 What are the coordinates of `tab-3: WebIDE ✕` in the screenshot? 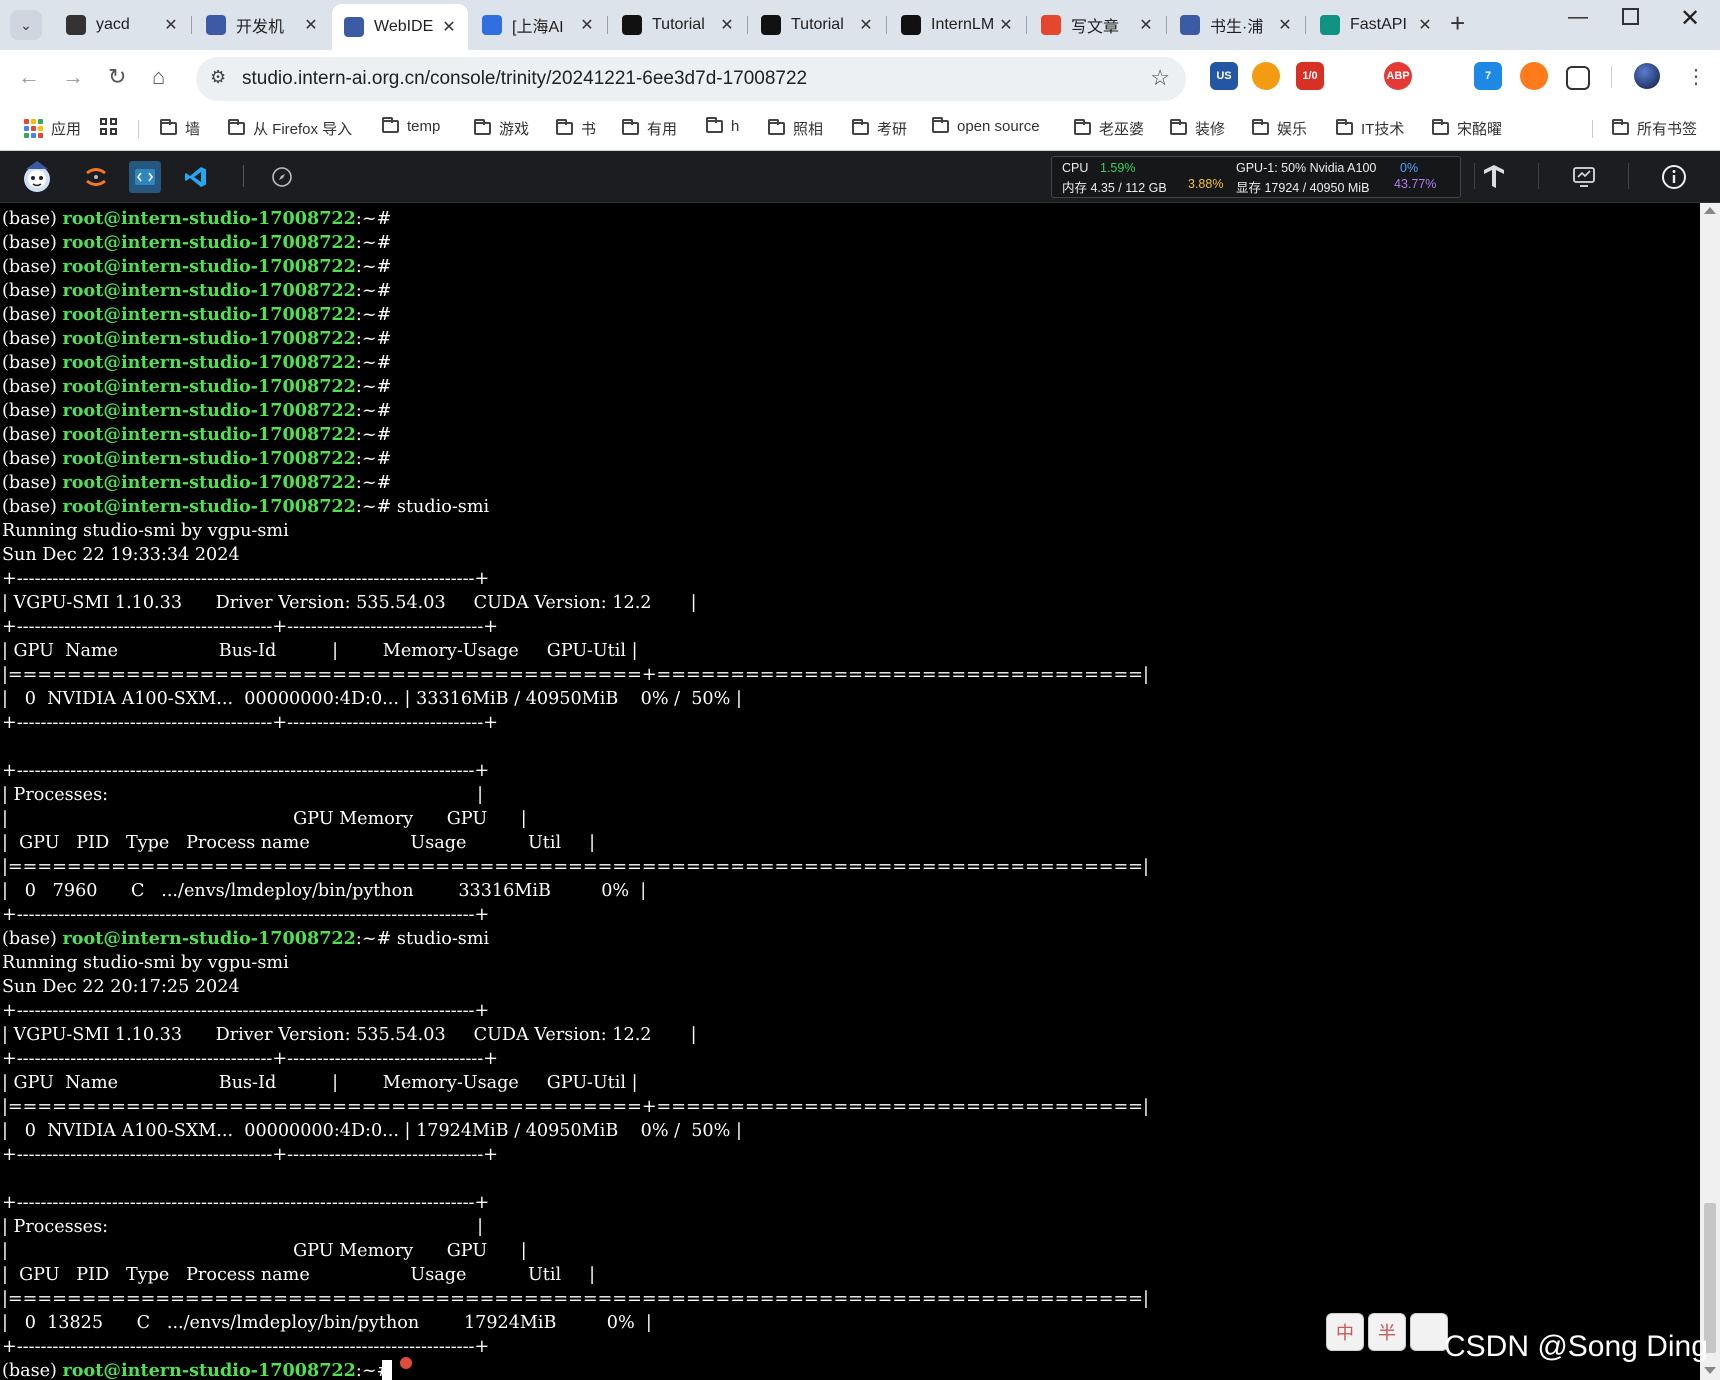 It's located at (400, 27).